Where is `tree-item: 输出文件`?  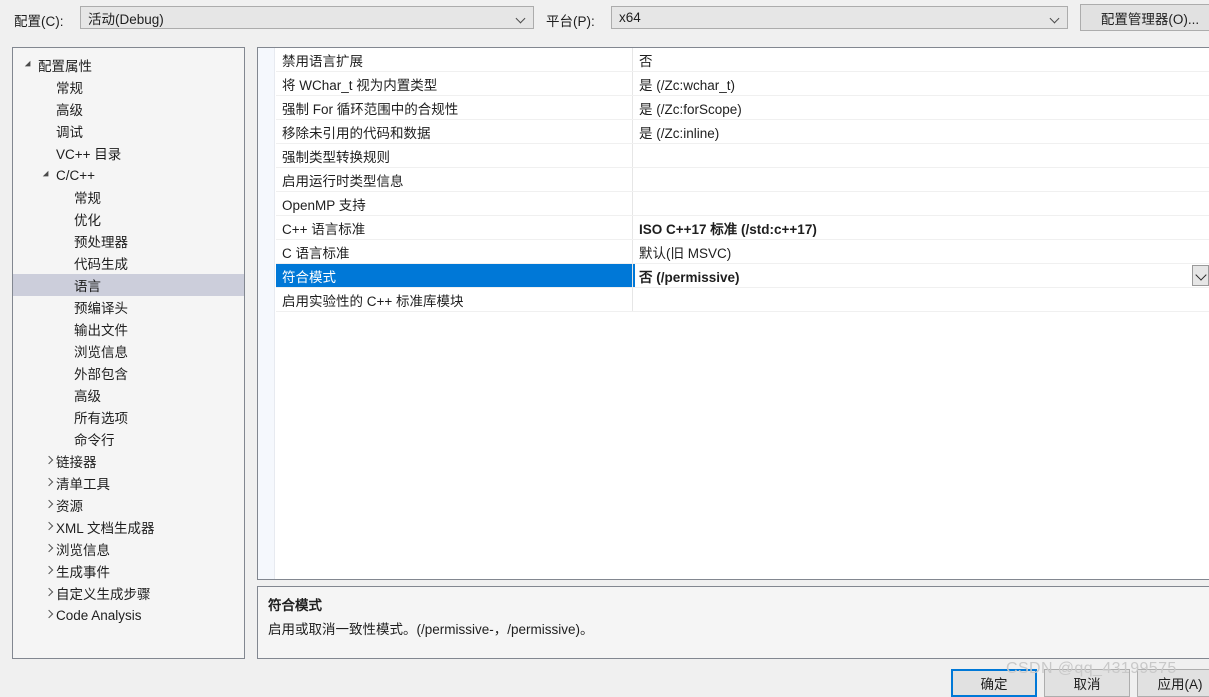
tree-item: 输出文件 is located at coordinates (128, 329).